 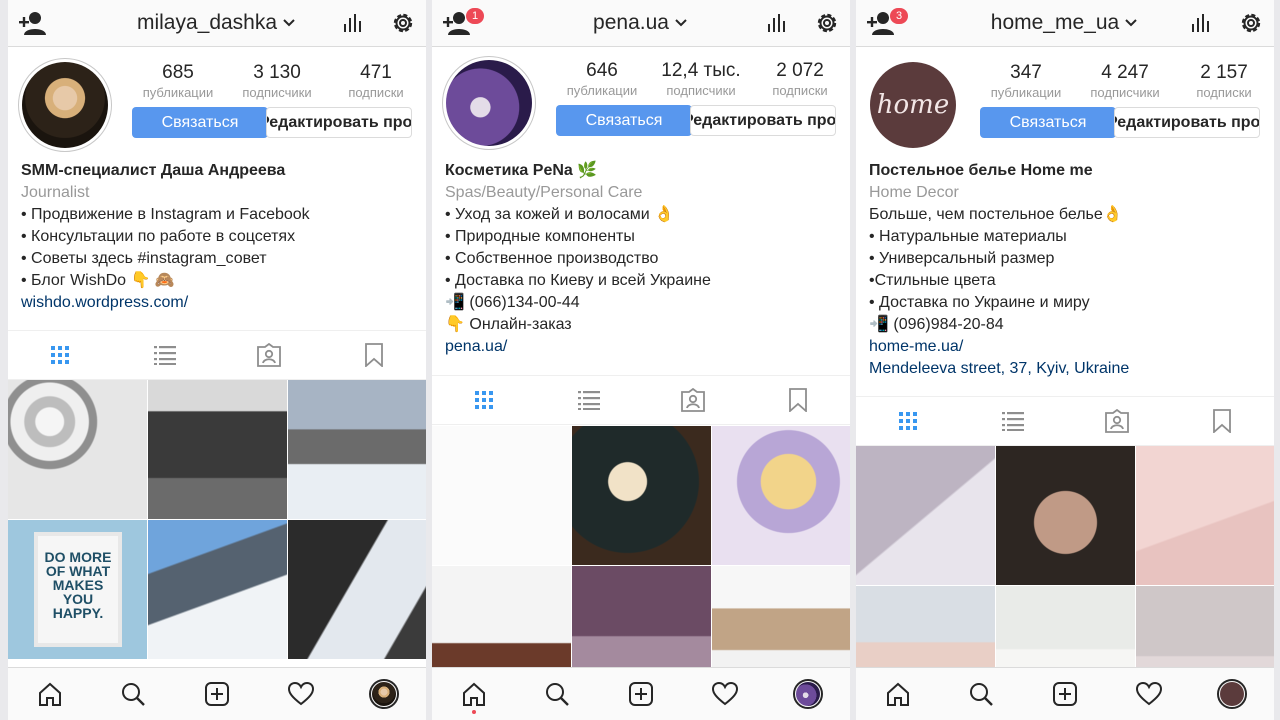 I want to click on stat-followers: 3 130 подписчики, so click(x=277, y=81).